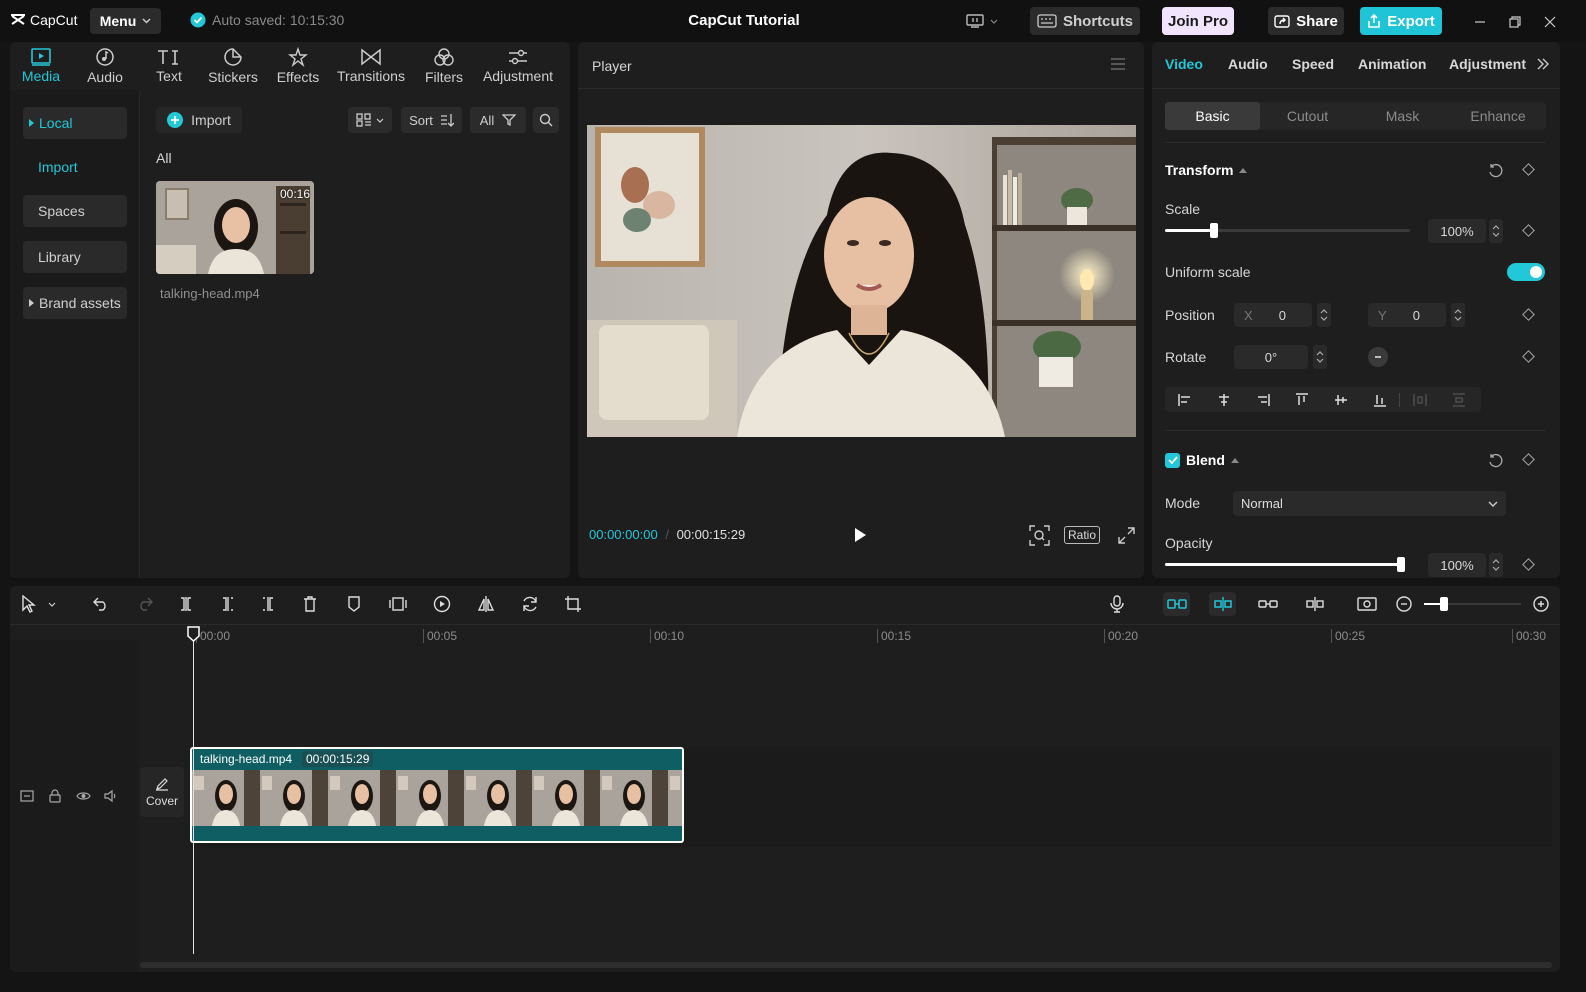 Image resolution: width=1586 pixels, height=992 pixels. I want to click on fullscreen-button, so click(1126, 535).